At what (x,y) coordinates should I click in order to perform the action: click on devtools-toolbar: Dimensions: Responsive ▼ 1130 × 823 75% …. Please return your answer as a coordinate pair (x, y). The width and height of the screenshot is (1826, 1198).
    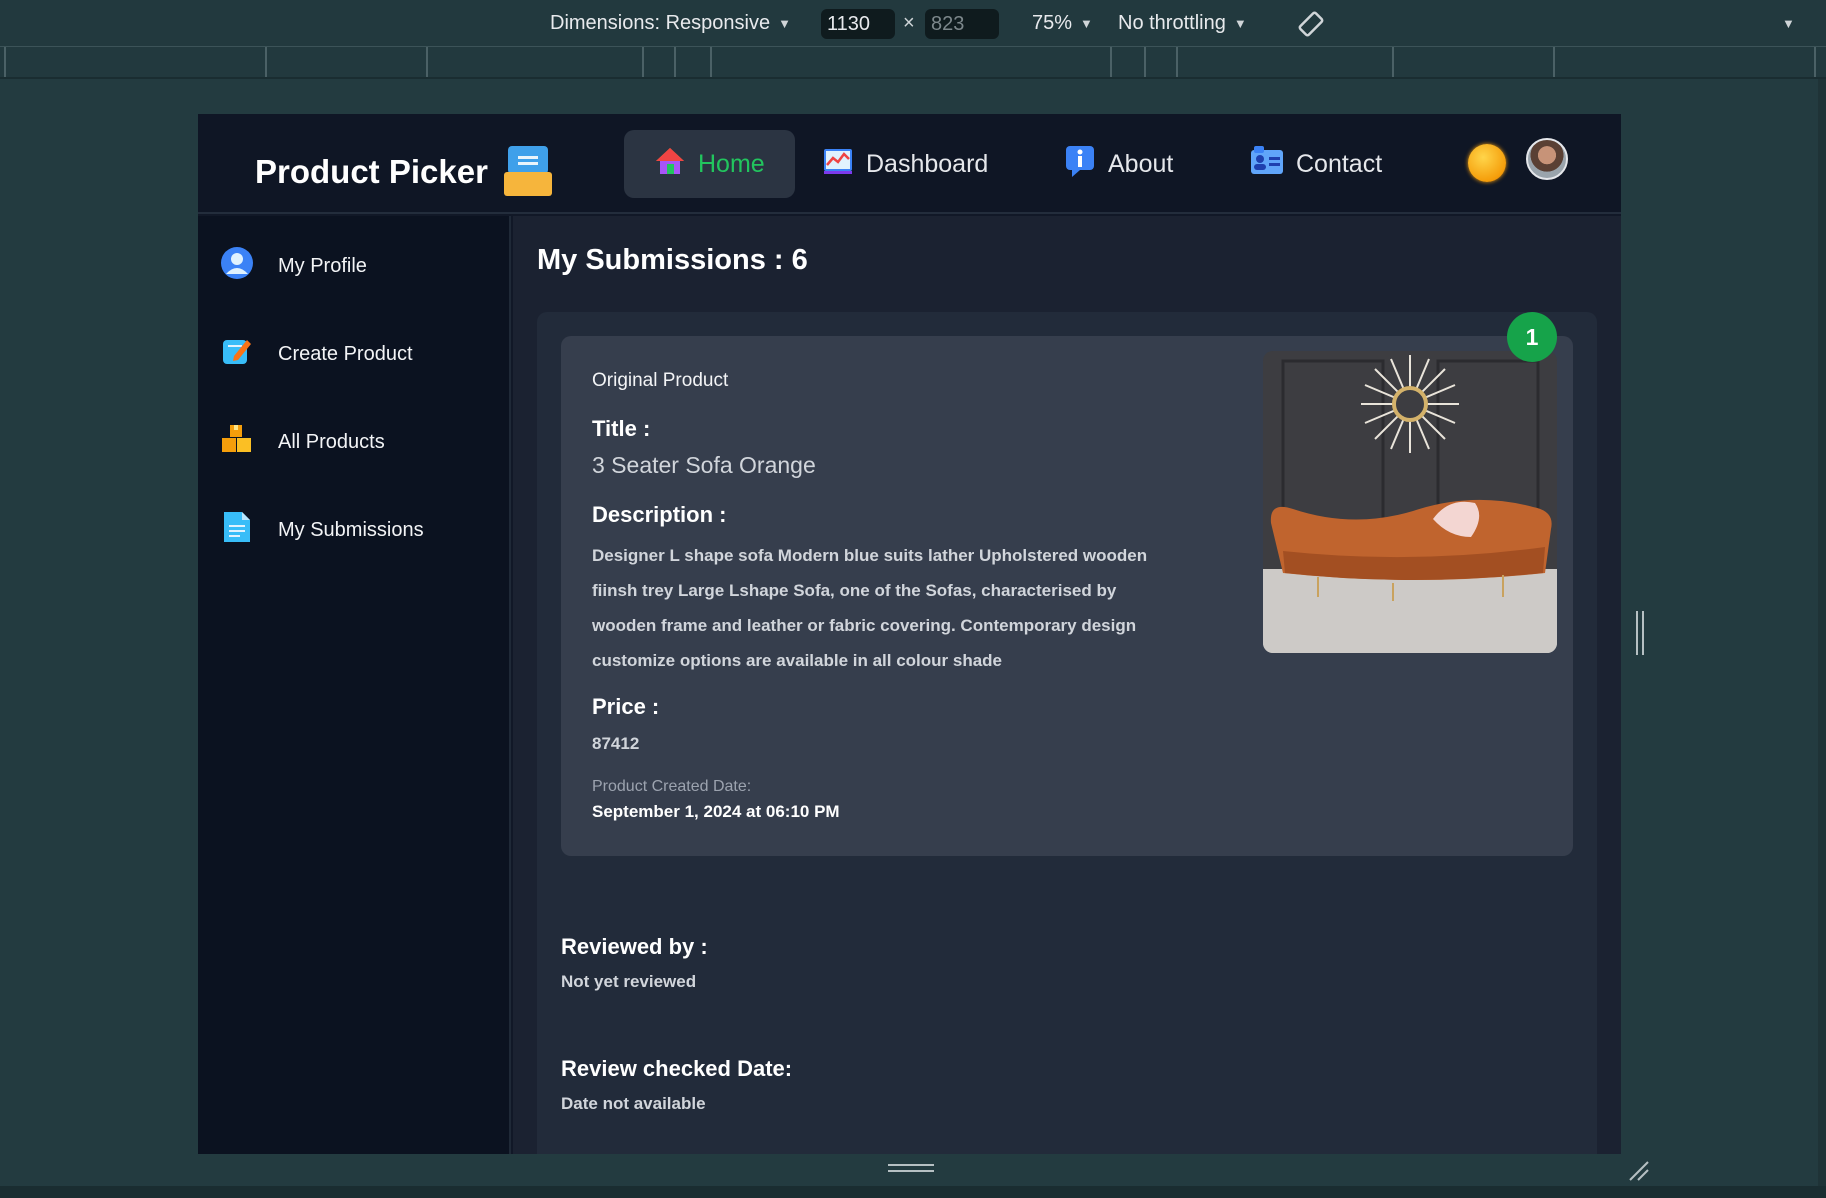
    Looking at the image, I should click on (913, 23).